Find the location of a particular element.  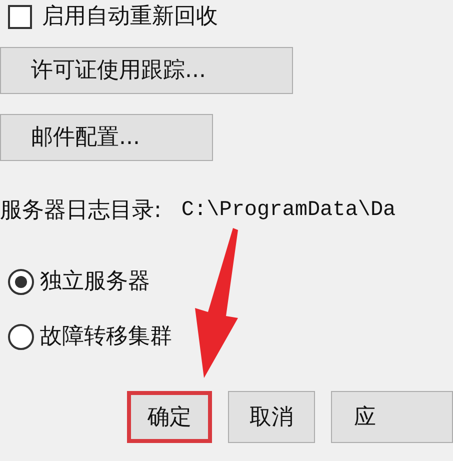

log-directory-path: C:\ProgramData\Da is located at coordinates (288, 211).